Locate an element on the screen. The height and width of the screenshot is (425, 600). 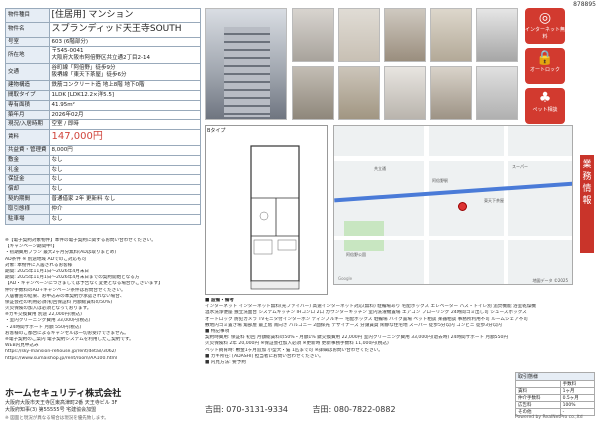
commission-row: 広告料 100% is located at coordinates (555, 405).